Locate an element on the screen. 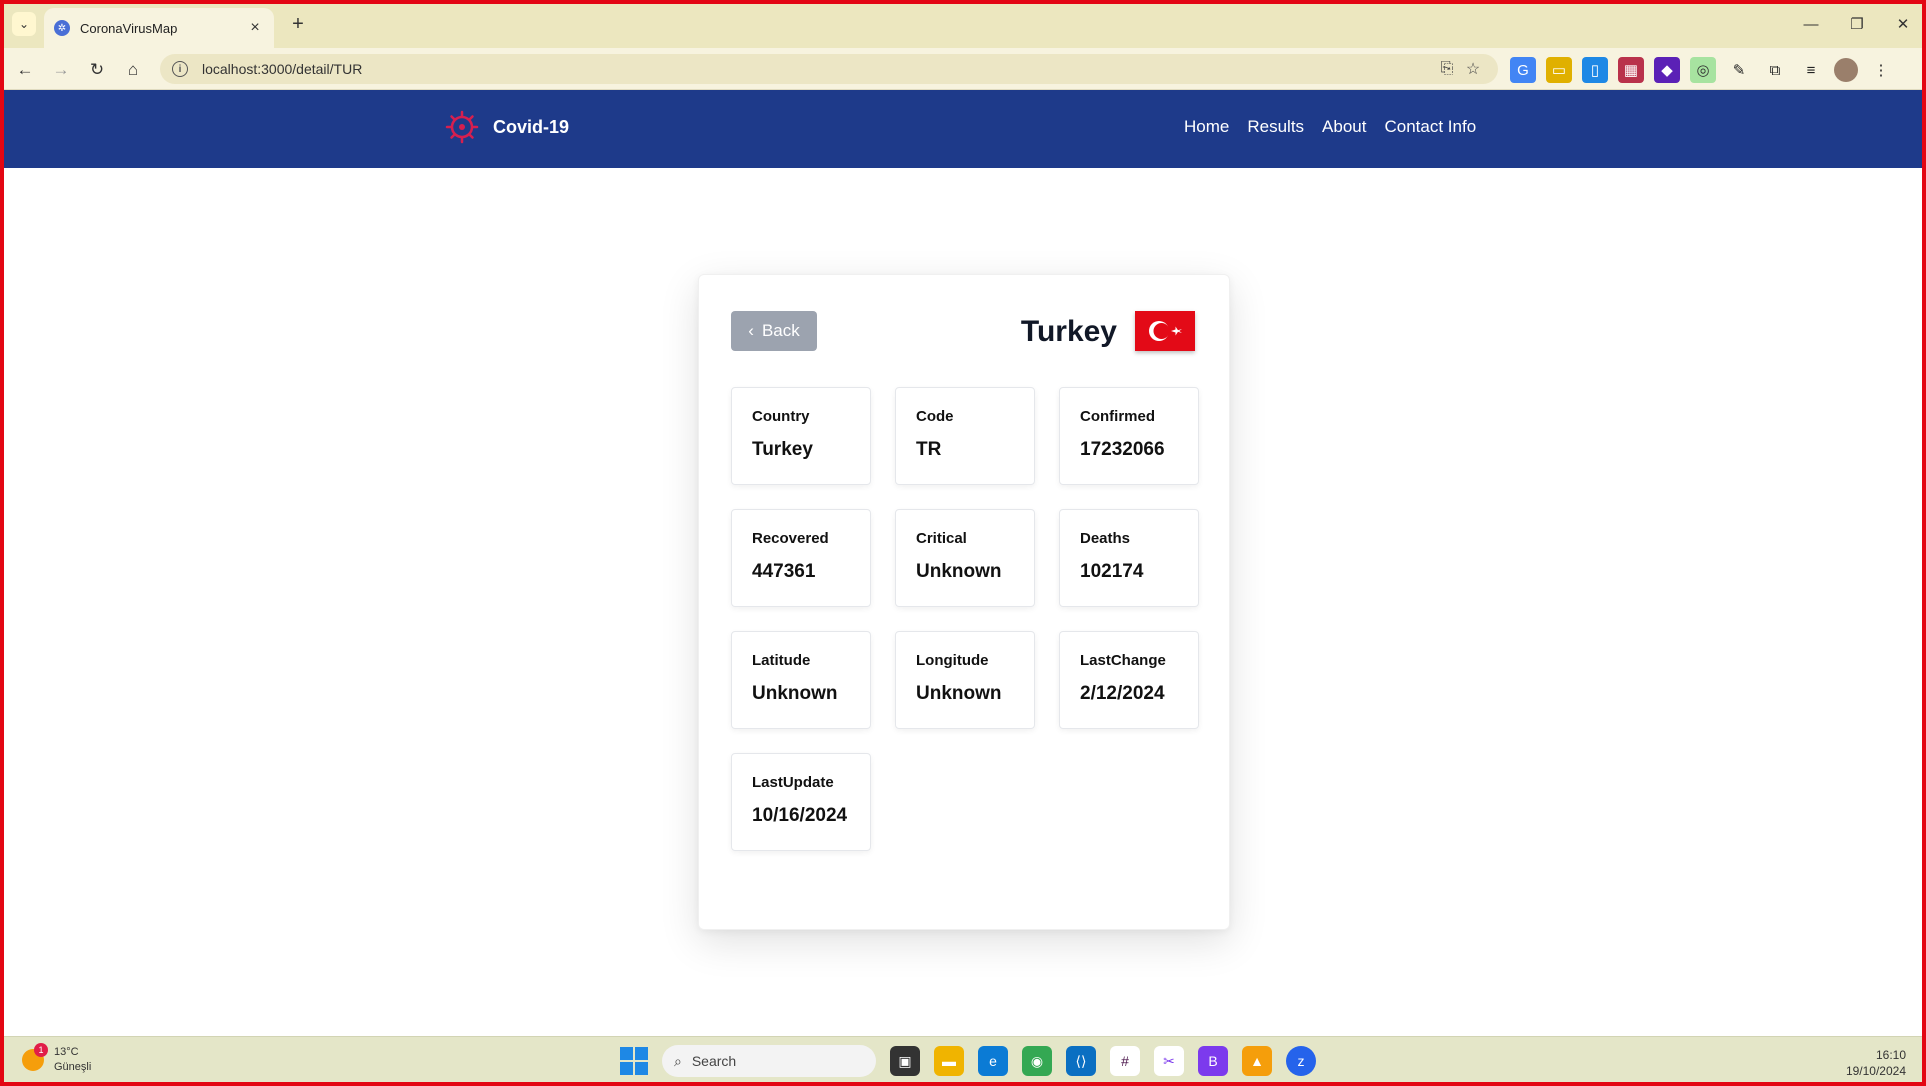  folder-extension-icon: ▭ is located at coordinates (1559, 70).